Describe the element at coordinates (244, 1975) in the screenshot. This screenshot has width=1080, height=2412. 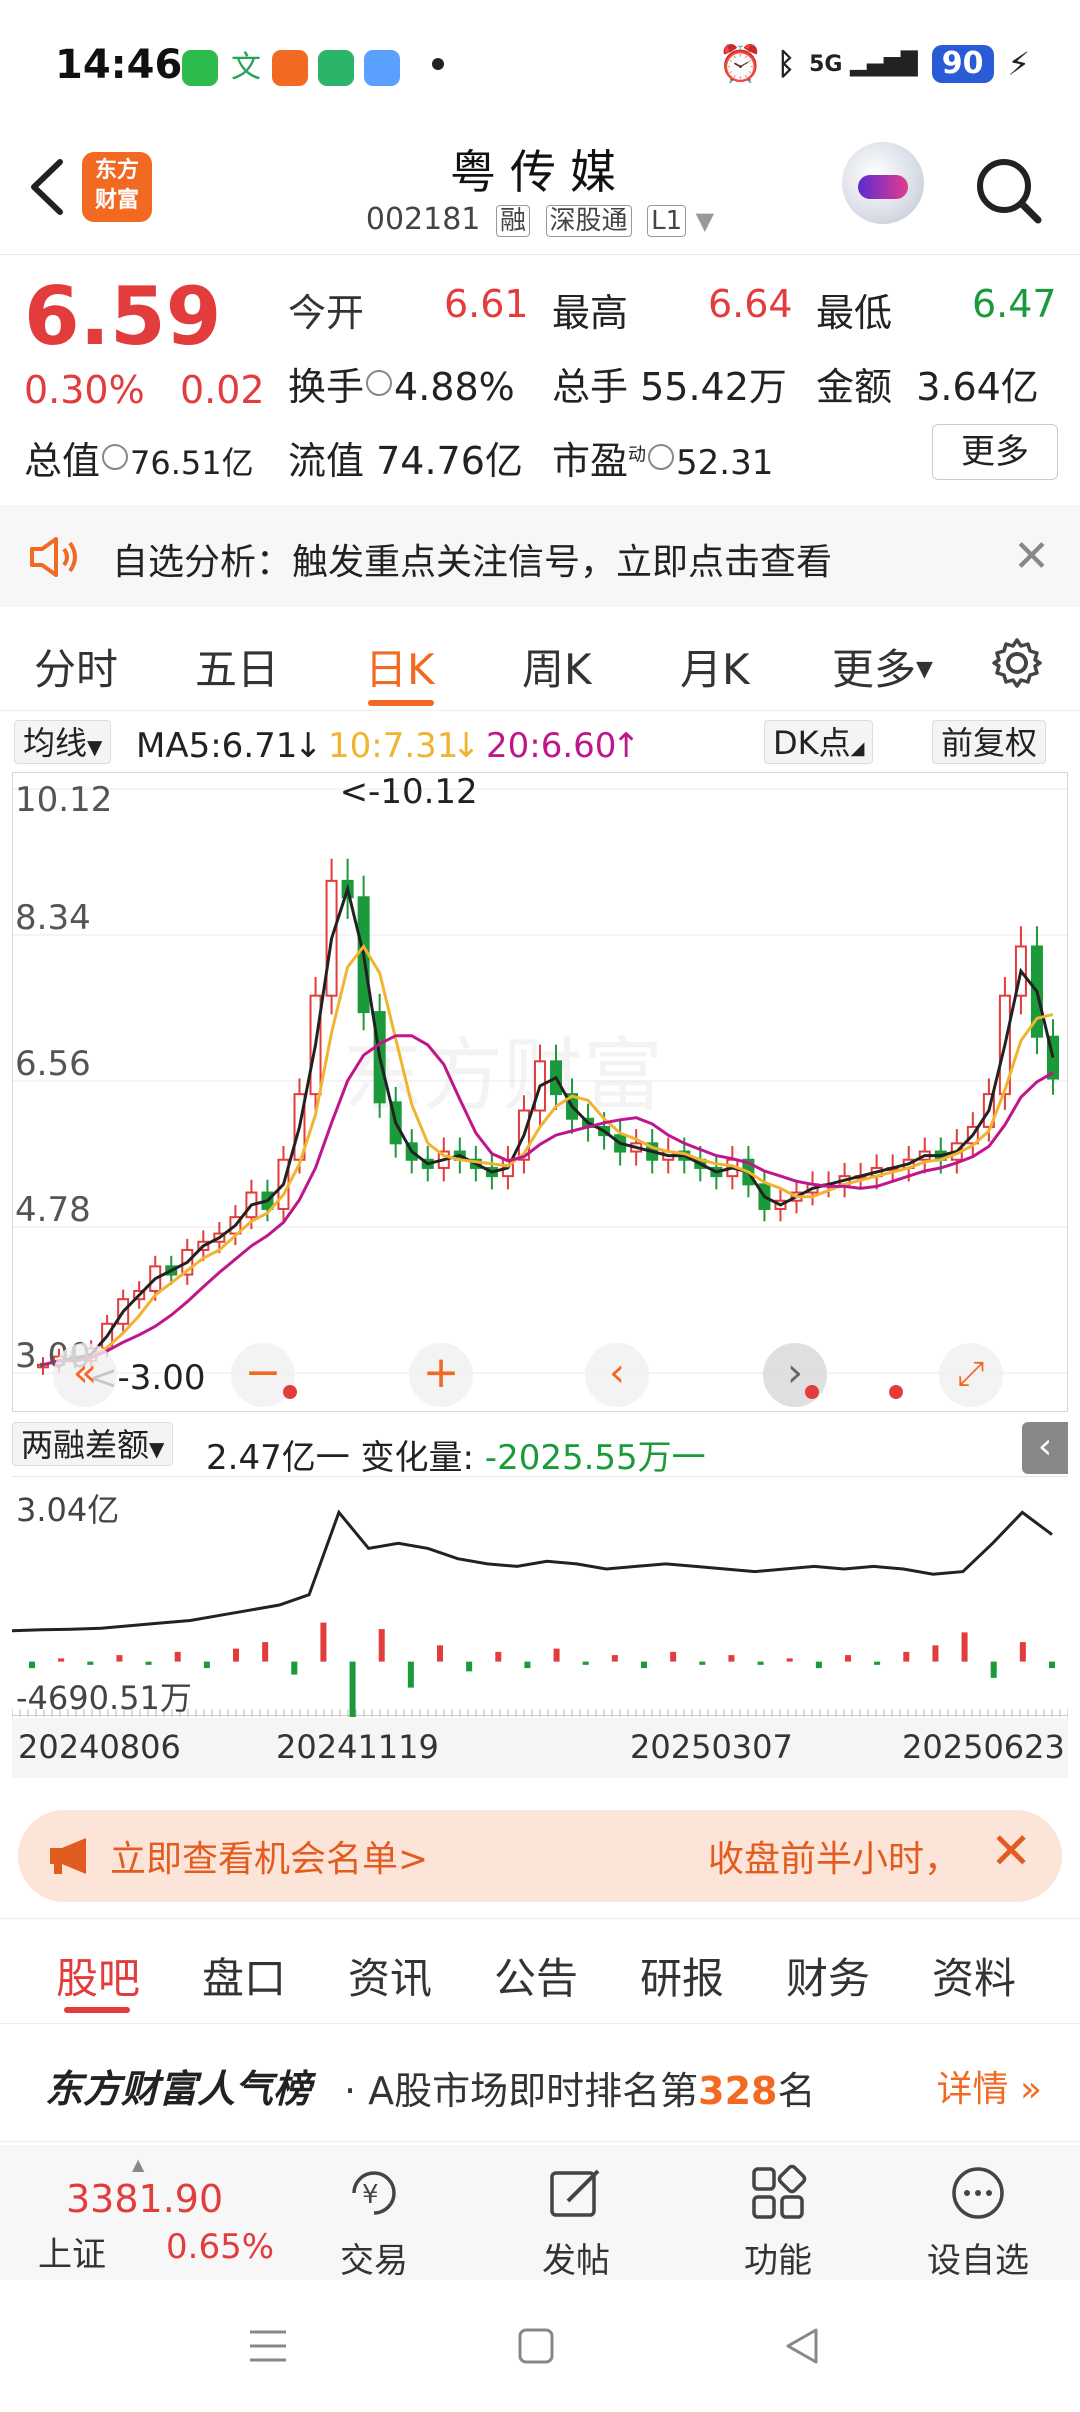
I see `tab-pankou: 盘口` at that location.